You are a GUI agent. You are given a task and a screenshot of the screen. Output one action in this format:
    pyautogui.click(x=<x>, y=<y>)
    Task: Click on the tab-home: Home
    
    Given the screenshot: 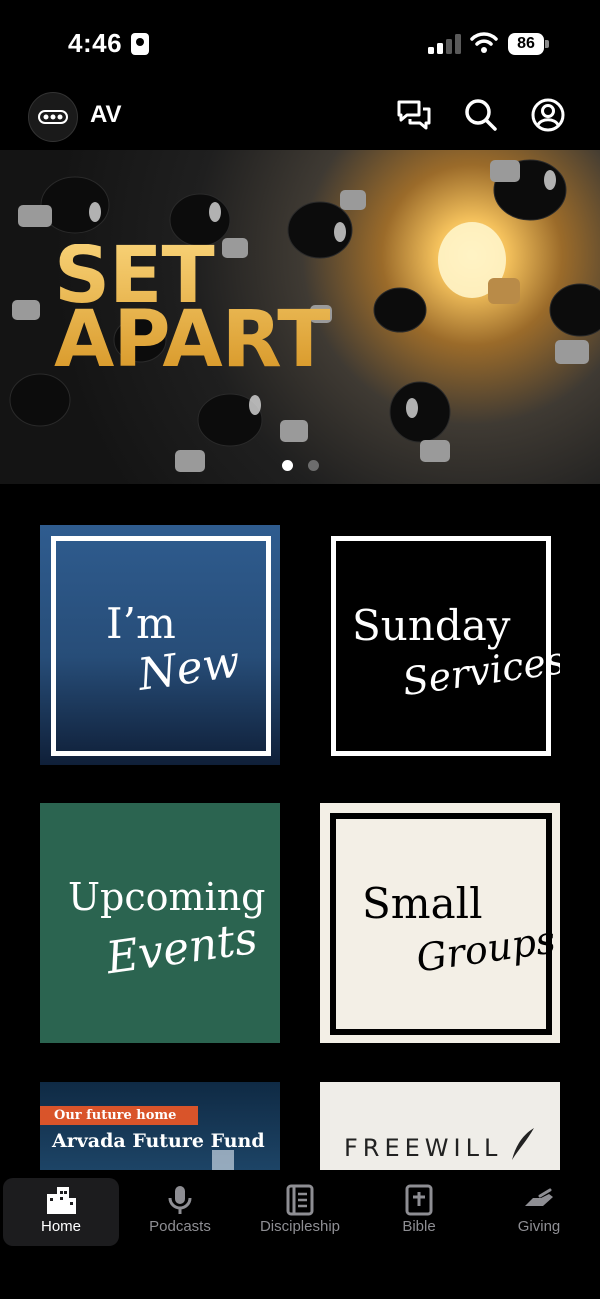 What is the action you would take?
    pyautogui.click(x=61, y=1212)
    